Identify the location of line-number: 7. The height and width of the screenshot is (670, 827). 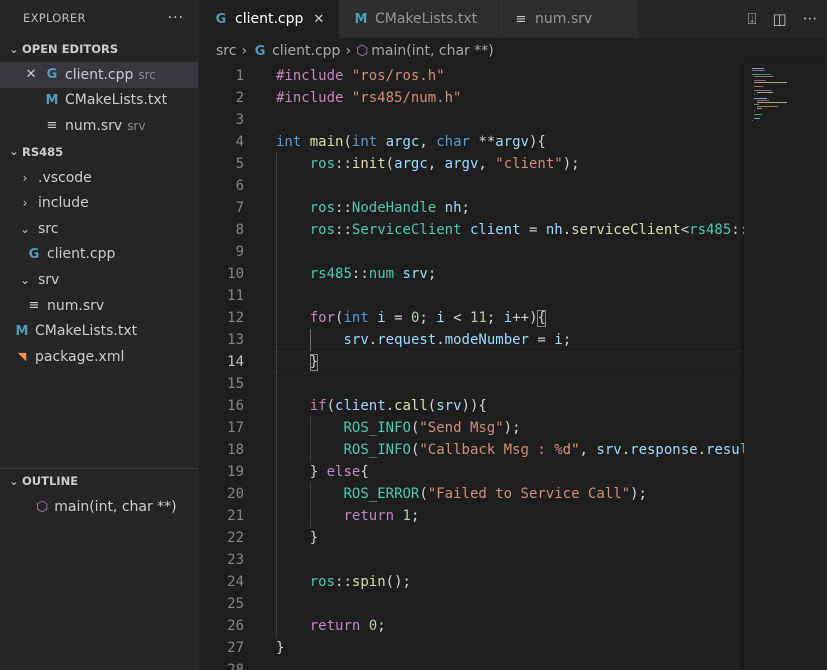
(239, 208).